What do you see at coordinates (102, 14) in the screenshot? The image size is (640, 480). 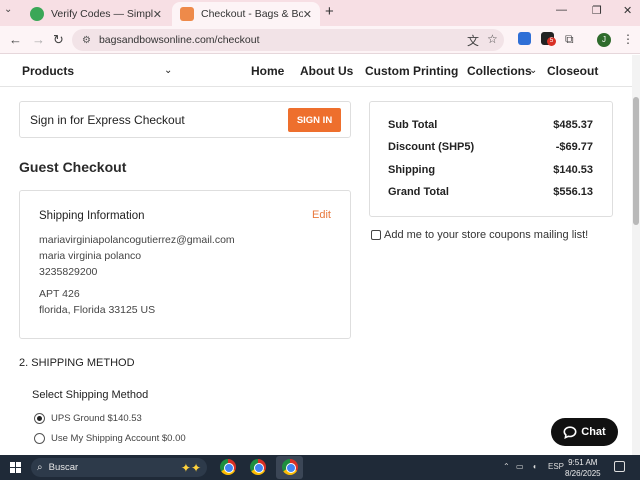 I see `tab-title: Verify Codes — SimplyCodes` at bounding box center [102, 14].